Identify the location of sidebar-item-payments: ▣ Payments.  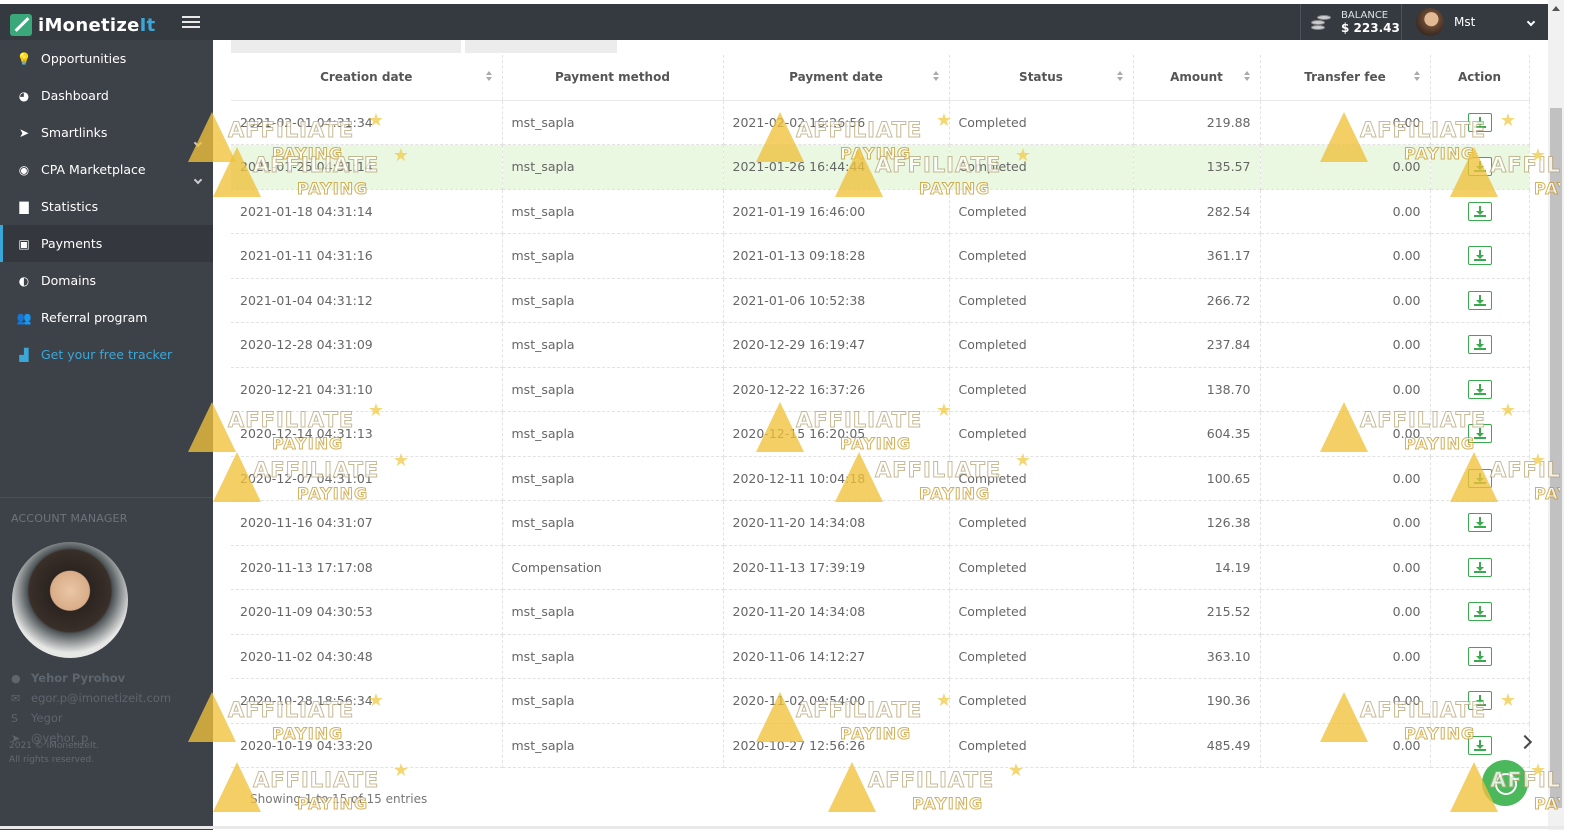
(106, 243).